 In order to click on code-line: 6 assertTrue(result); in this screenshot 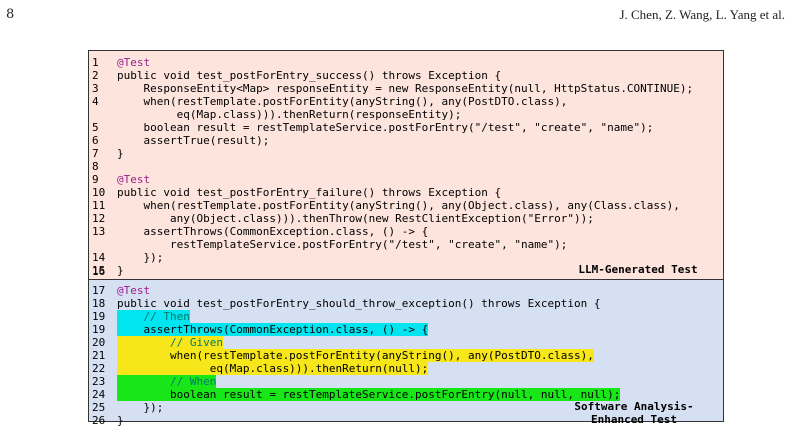, I will do `click(406, 140)`.